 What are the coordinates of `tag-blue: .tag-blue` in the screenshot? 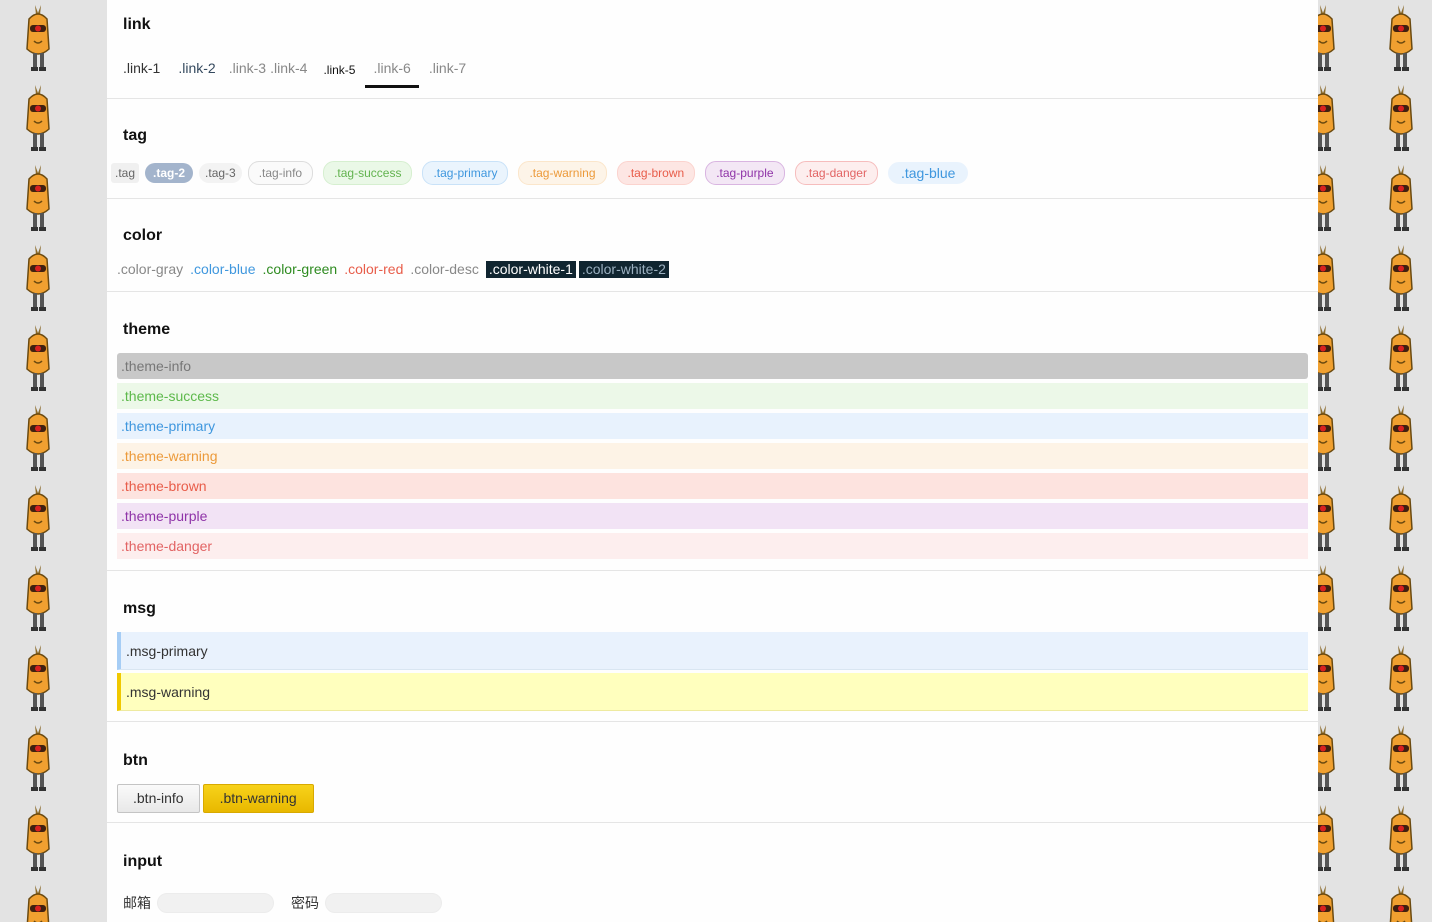 It's located at (928, 173).